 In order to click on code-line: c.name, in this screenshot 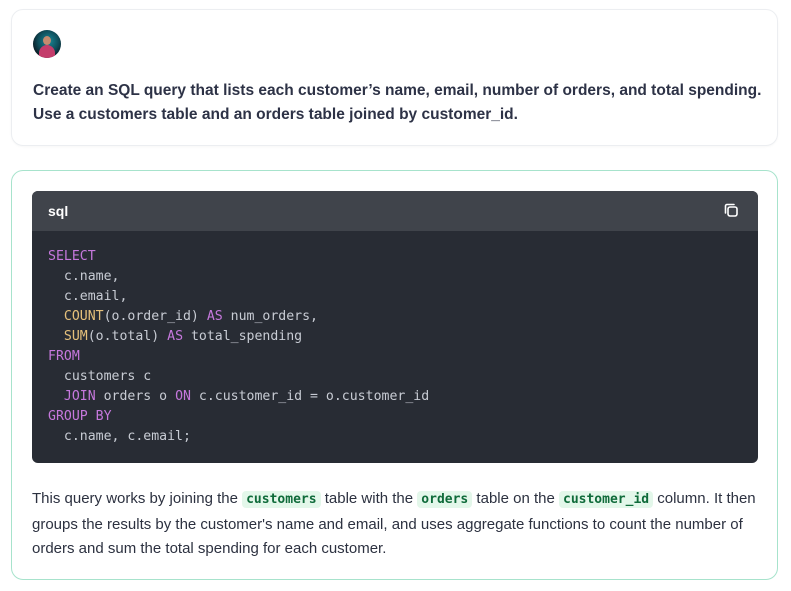, I will do `click(395, 277)`.